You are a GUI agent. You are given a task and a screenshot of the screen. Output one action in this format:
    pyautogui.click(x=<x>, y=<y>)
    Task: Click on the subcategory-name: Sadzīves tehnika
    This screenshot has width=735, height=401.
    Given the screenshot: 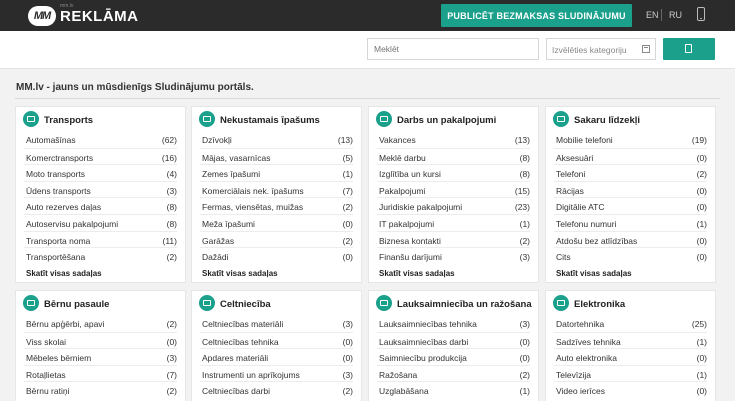 What is the action you would take?
    pyautogui.click(x=588, y=342)
    